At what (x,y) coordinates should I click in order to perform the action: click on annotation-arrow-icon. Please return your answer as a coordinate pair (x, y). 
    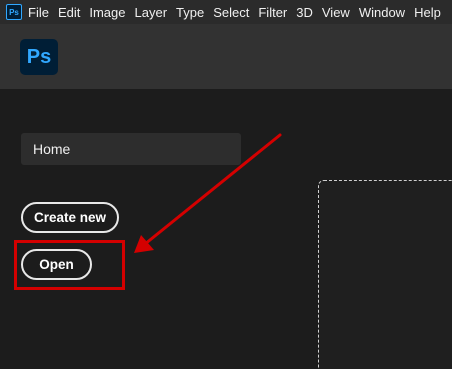
    Looking at the image, I should click on (208, 193).